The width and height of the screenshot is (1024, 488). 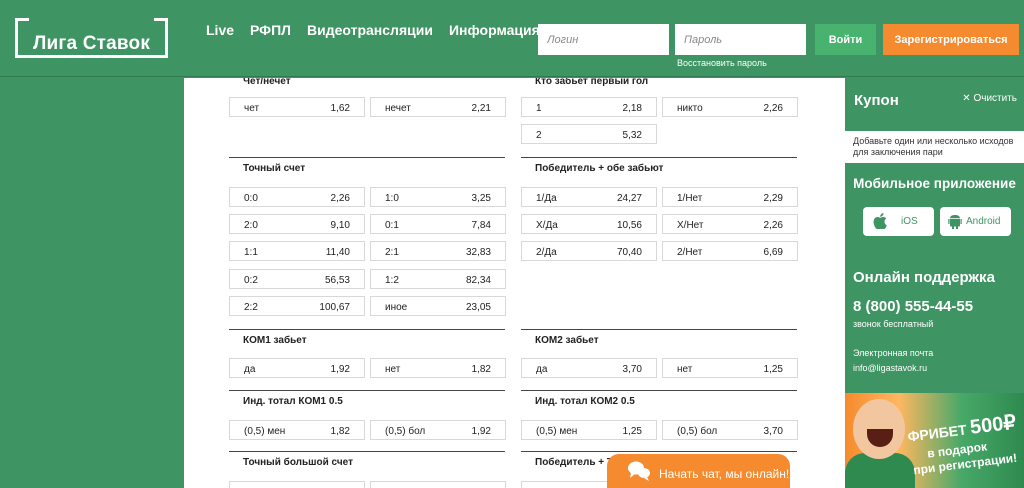 What do you see at coordinates (438, 197) in the screenshot?
I see `odd-cell: 1:0 3,25` at bounding box center [438, 197].